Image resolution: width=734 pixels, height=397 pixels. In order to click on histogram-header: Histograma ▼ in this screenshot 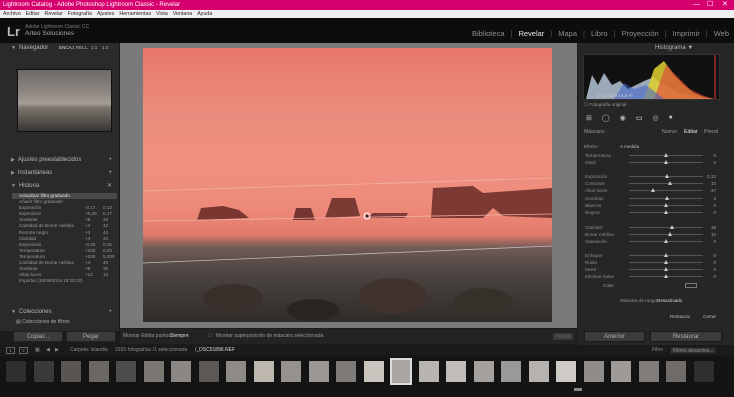, I will do `click(674, 48)`.